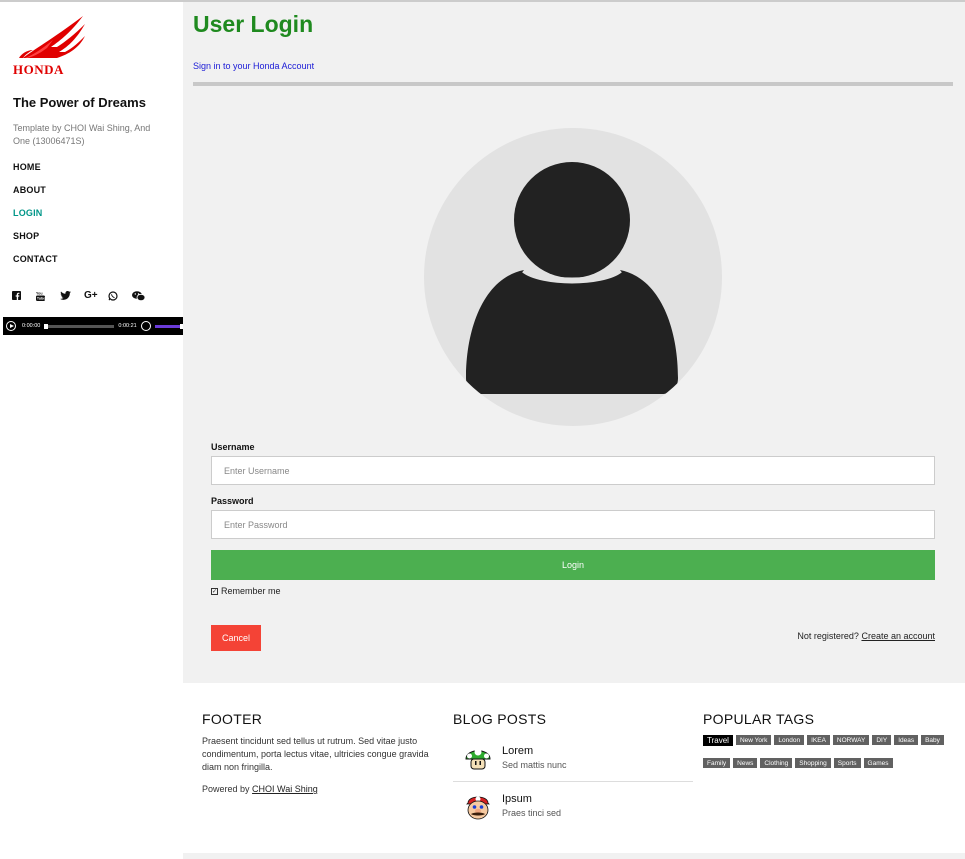  What do you see at coordinates (518, 750) in the screenshot?
I see `blog-post-title: Lorem` at bounding box center [518, 750].